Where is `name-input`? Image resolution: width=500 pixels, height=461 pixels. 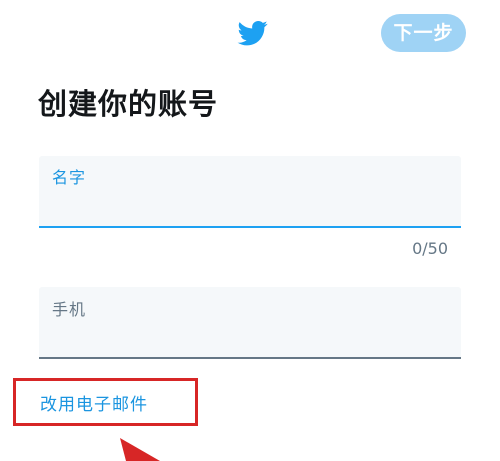
name-input is located at coordinates (250, 205).